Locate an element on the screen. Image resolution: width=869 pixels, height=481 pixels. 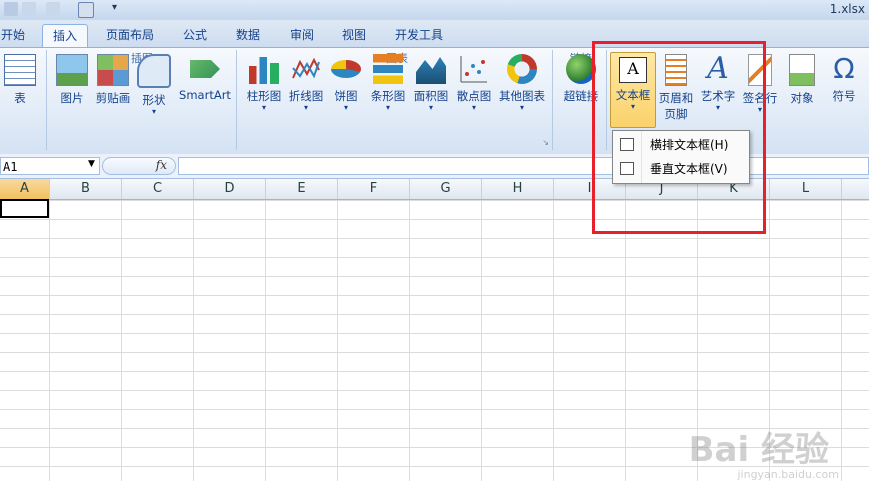
title-bar: ▾ 1.xlsx is located at coordinates (434, 10).